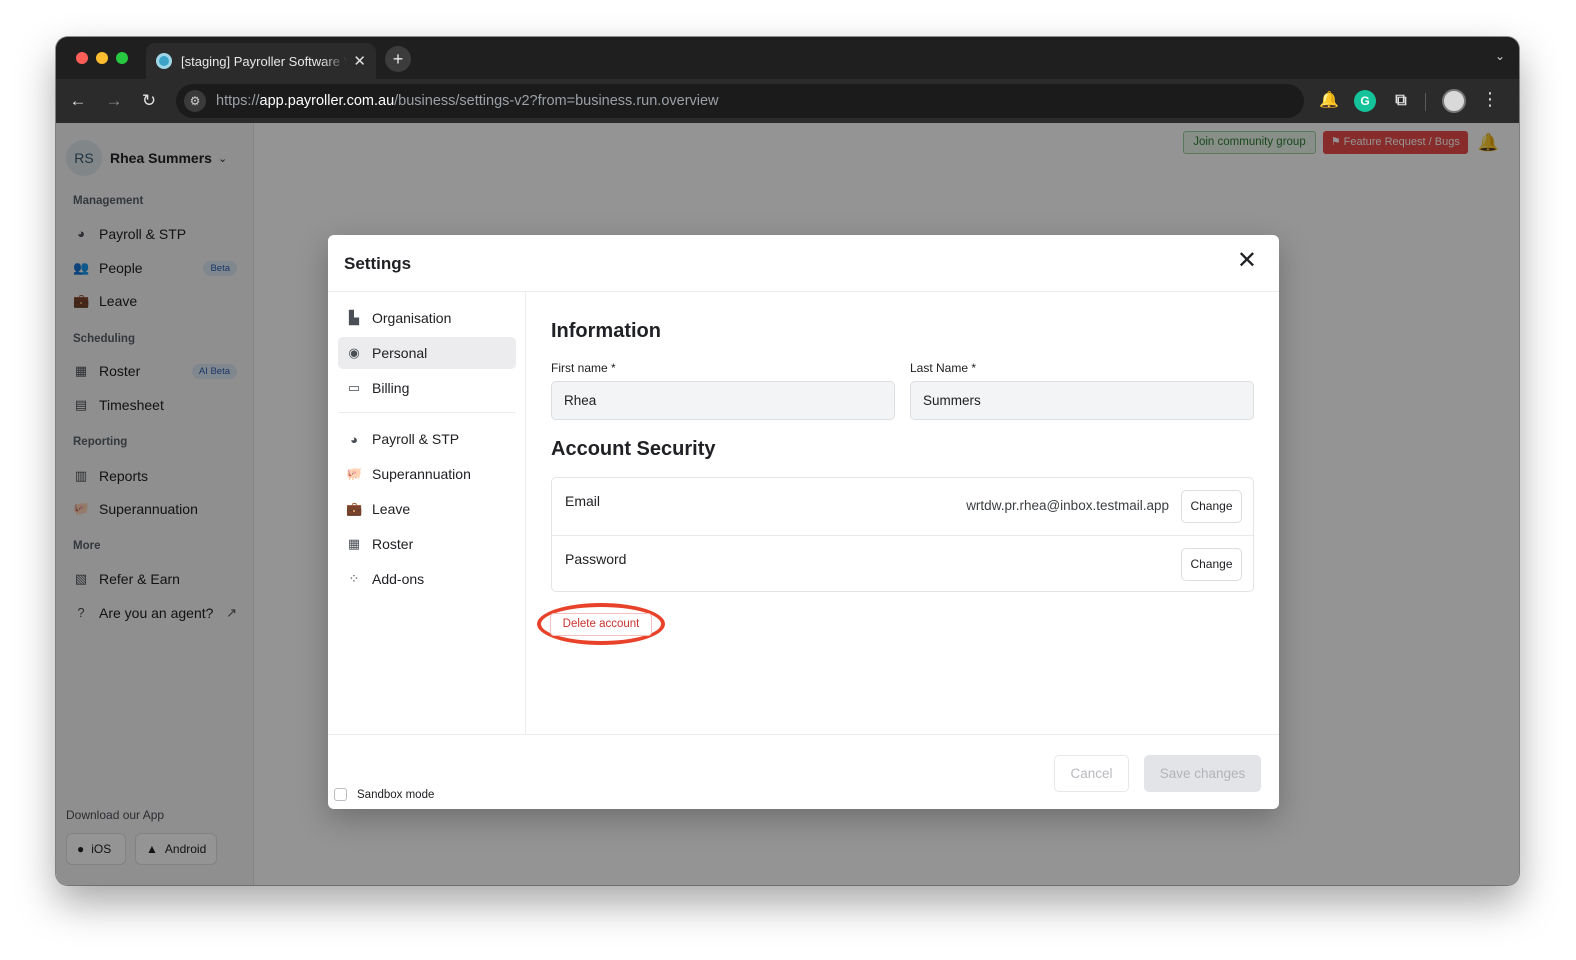 Image resolution: width=1576 pixels, height=960 pixels. Describe the element at coordinates (1329, 101) in the screenshot. I see `extension-bell-icon: 🔔` at that location.